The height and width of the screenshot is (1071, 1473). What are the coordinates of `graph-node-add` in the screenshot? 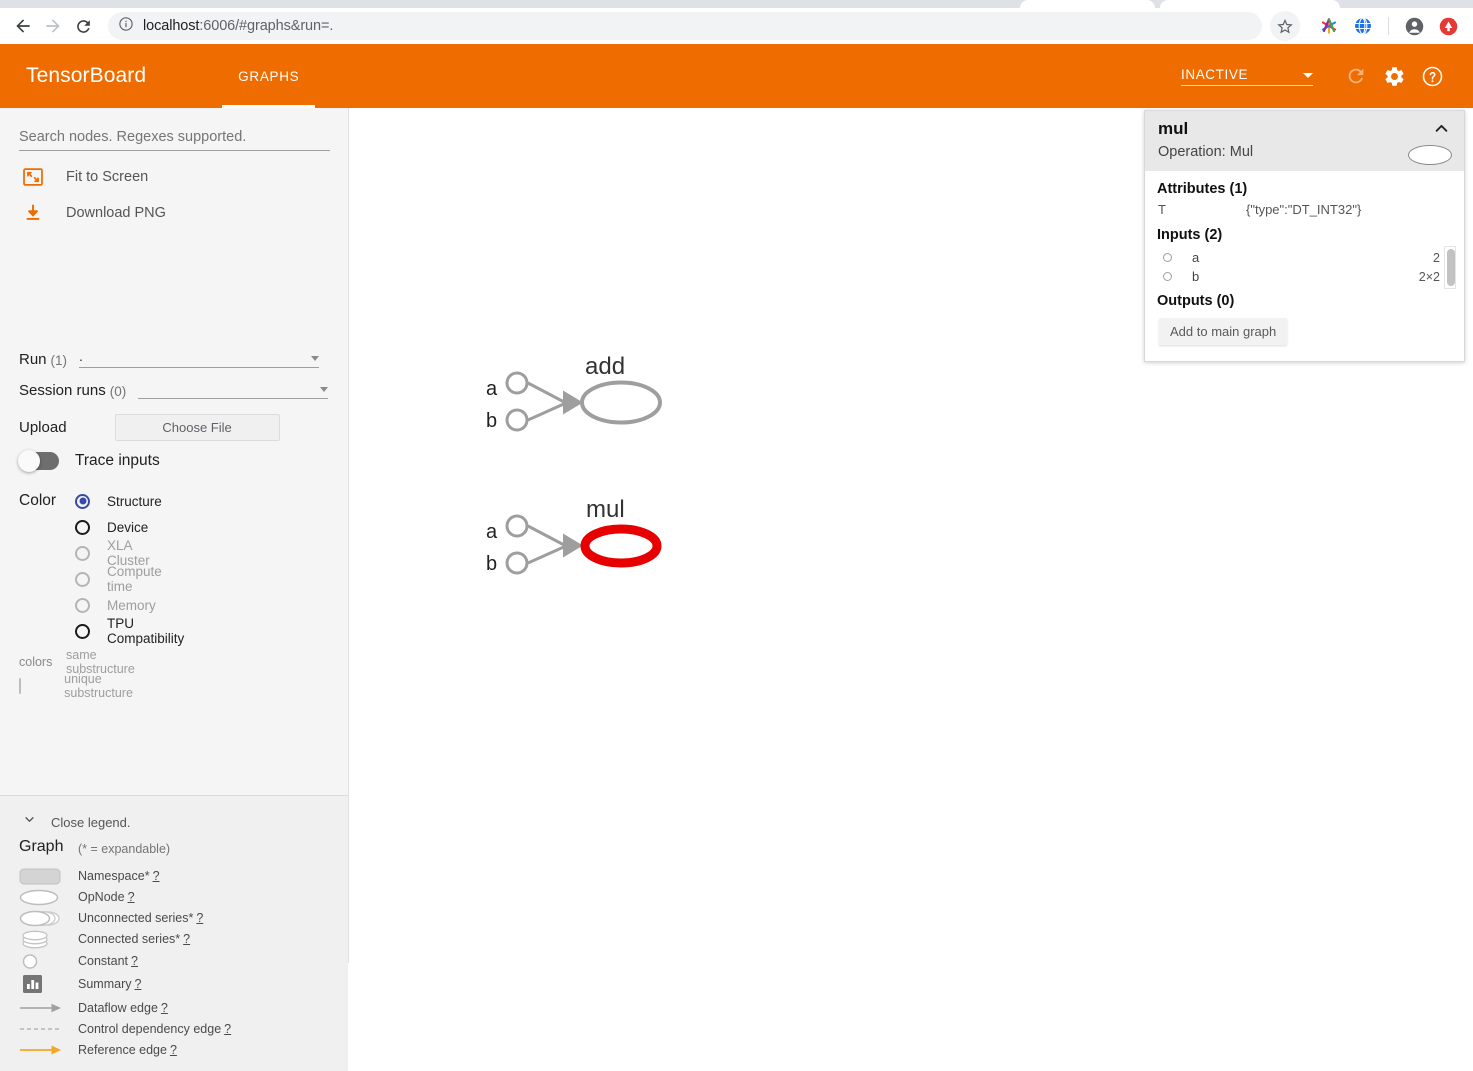 It's located at (599, 405).